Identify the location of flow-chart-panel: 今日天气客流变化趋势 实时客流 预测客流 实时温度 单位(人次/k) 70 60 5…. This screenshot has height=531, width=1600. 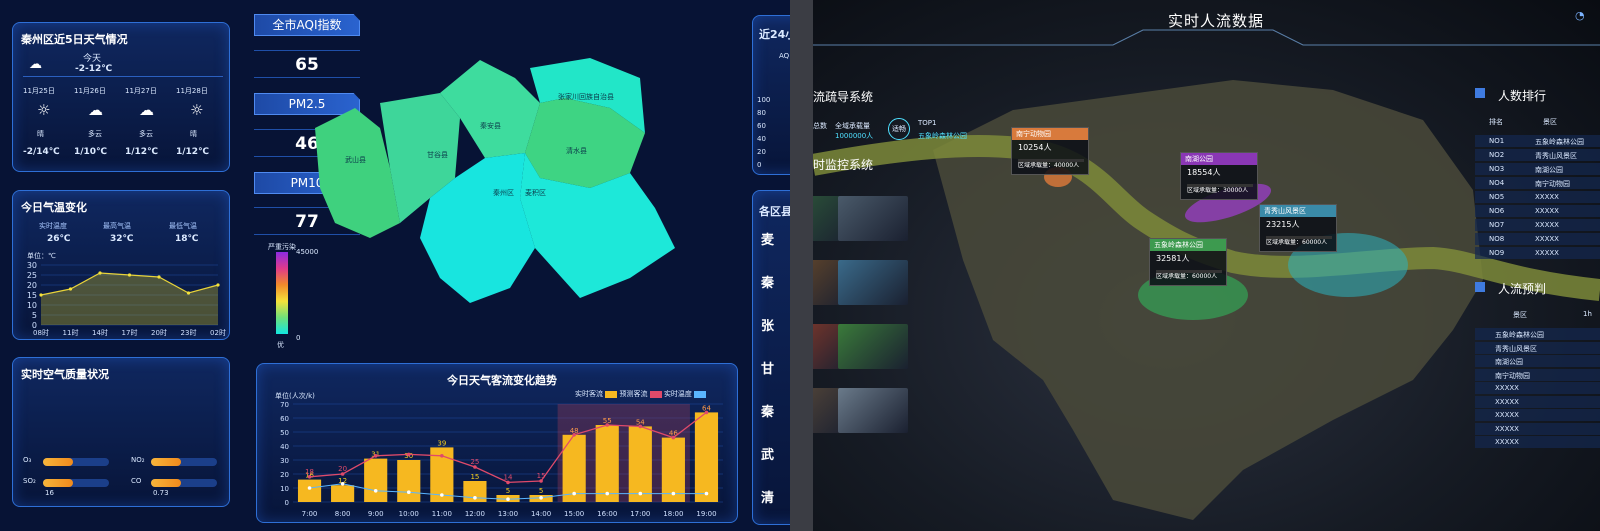
(497, 443).